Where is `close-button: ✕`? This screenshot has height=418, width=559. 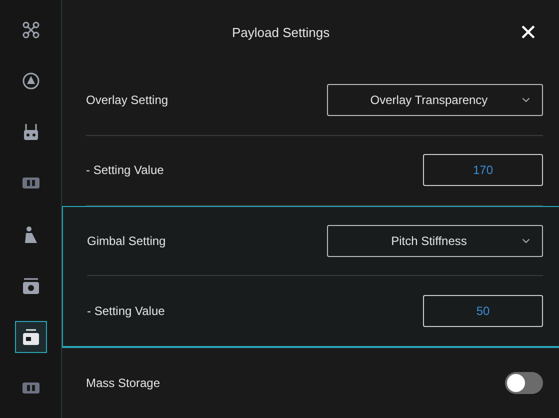
close-button: ✕ is located at coordinates (528, 33).